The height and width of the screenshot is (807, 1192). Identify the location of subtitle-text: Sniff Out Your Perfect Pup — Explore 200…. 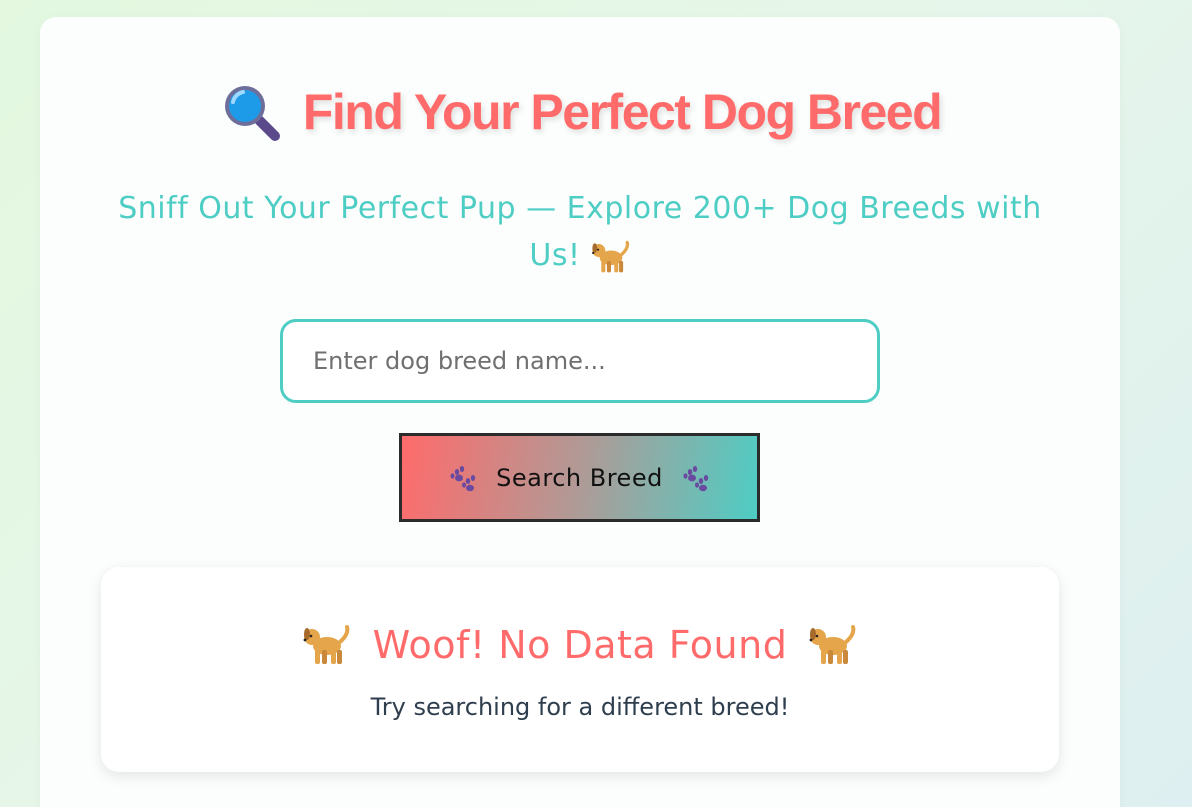
(580, 232).